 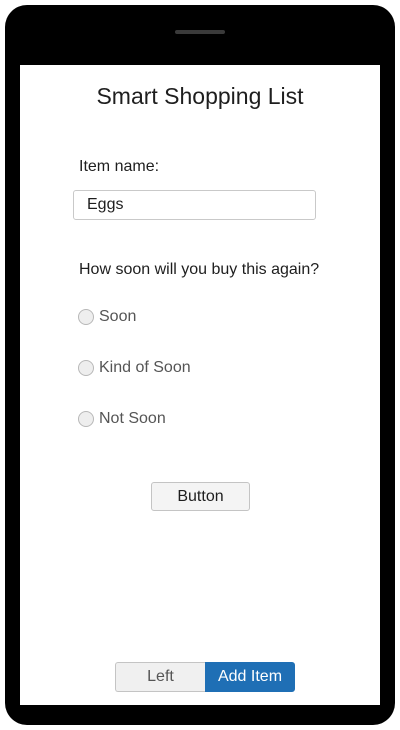 I want to click on radio-option-not-soon: Not Soon, so click(x=122, y=419).